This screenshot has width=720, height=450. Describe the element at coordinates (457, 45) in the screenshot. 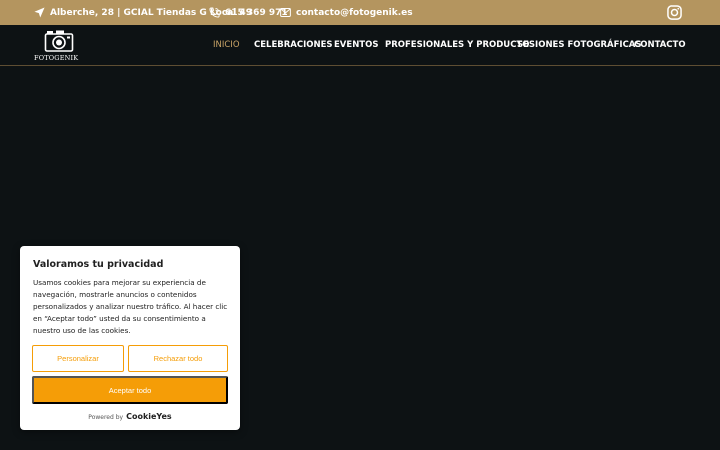

I see `nav-item-profesionales: PROFESIONALES Y PRODUCTO` at that location.